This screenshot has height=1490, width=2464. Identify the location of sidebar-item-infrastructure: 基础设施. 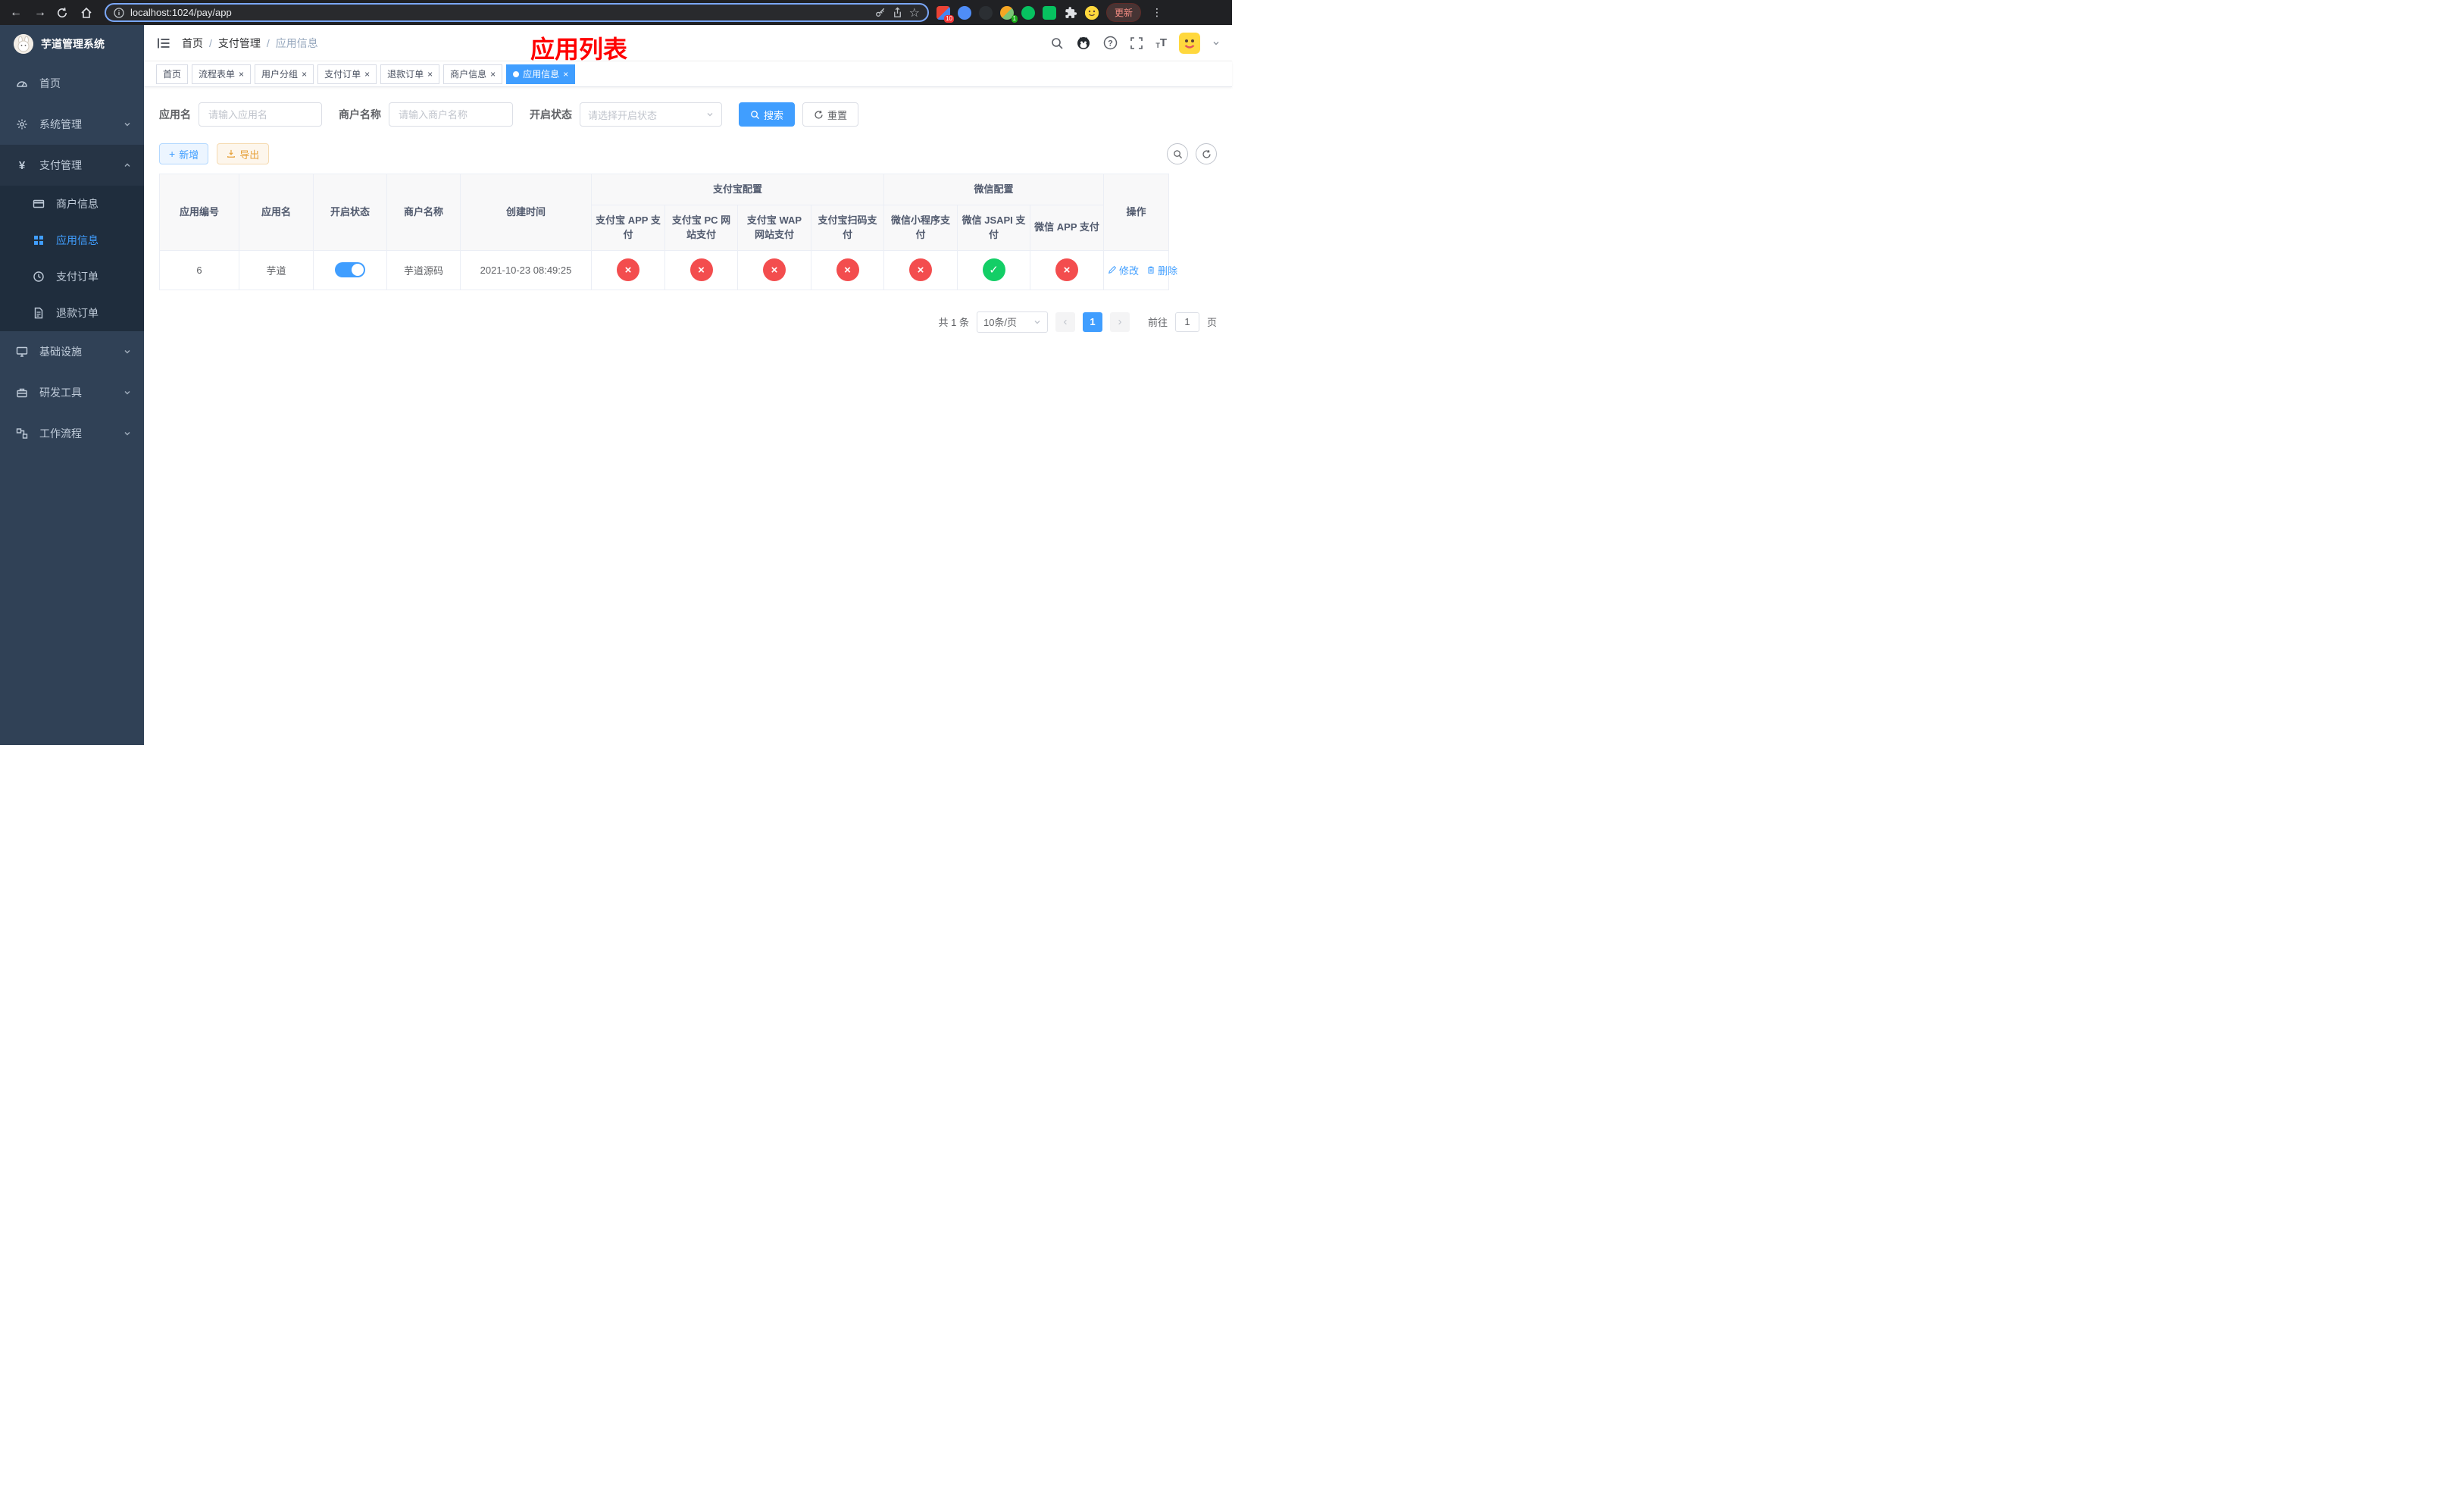
(72, 352).